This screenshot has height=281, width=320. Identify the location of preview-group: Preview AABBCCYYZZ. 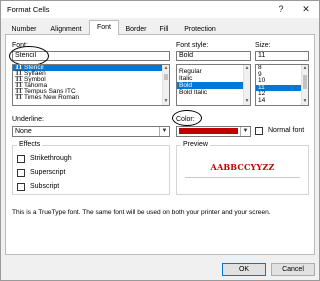
(242, 168).